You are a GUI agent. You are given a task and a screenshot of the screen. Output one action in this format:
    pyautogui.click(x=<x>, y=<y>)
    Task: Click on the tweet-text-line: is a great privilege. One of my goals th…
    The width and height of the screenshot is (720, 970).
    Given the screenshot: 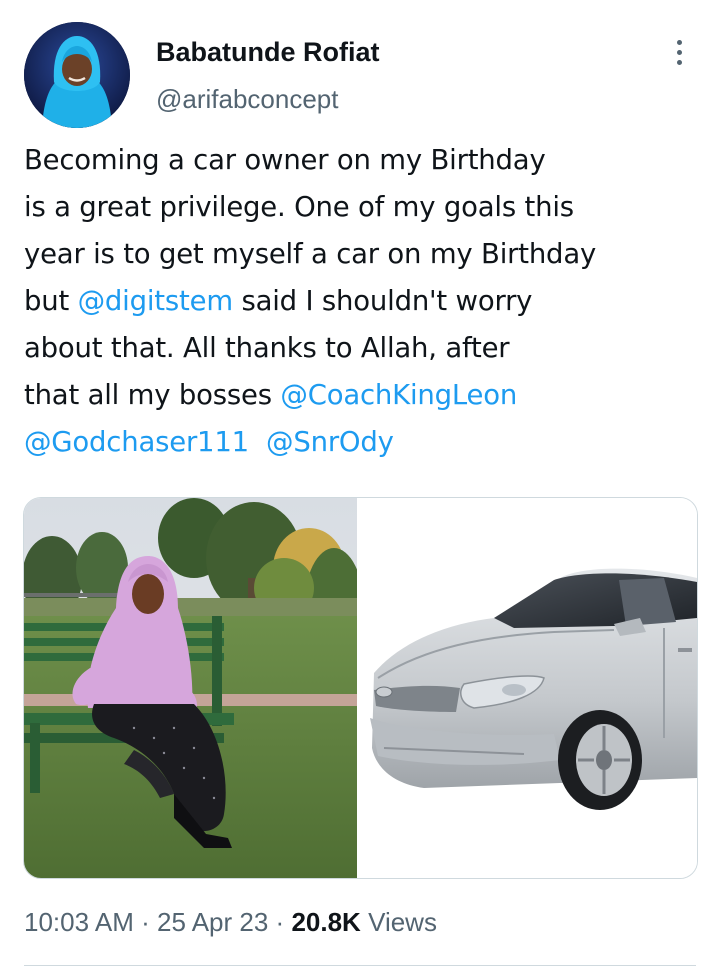 What is the action you would take?
    pyautogui.click(x=299, y=207)
    